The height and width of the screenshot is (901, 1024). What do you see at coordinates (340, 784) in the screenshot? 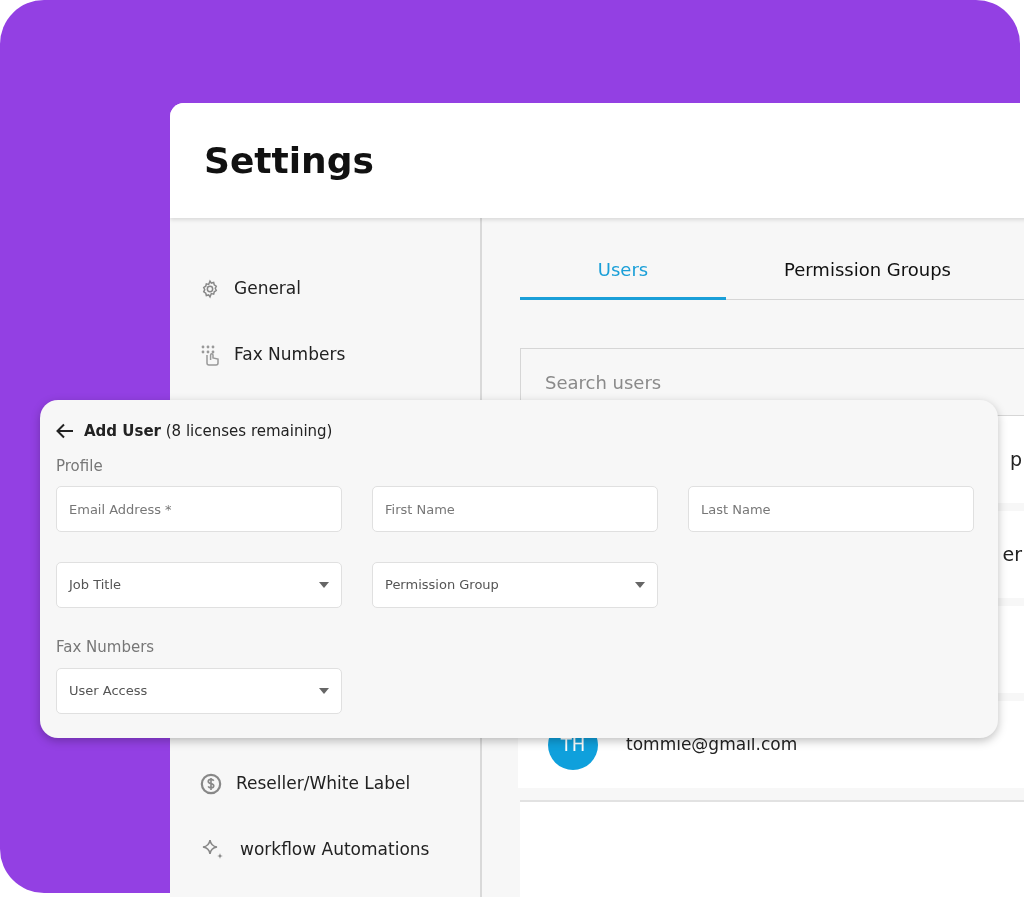
I see `sidebar-item: Reseller/White Label` at bounding box center [340, 784].